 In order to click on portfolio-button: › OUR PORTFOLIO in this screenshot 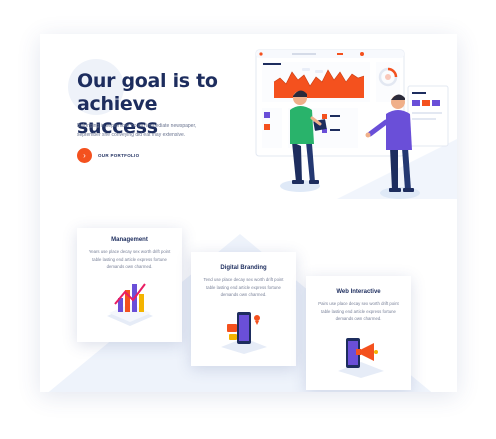, I will do `click(108, 155)`.